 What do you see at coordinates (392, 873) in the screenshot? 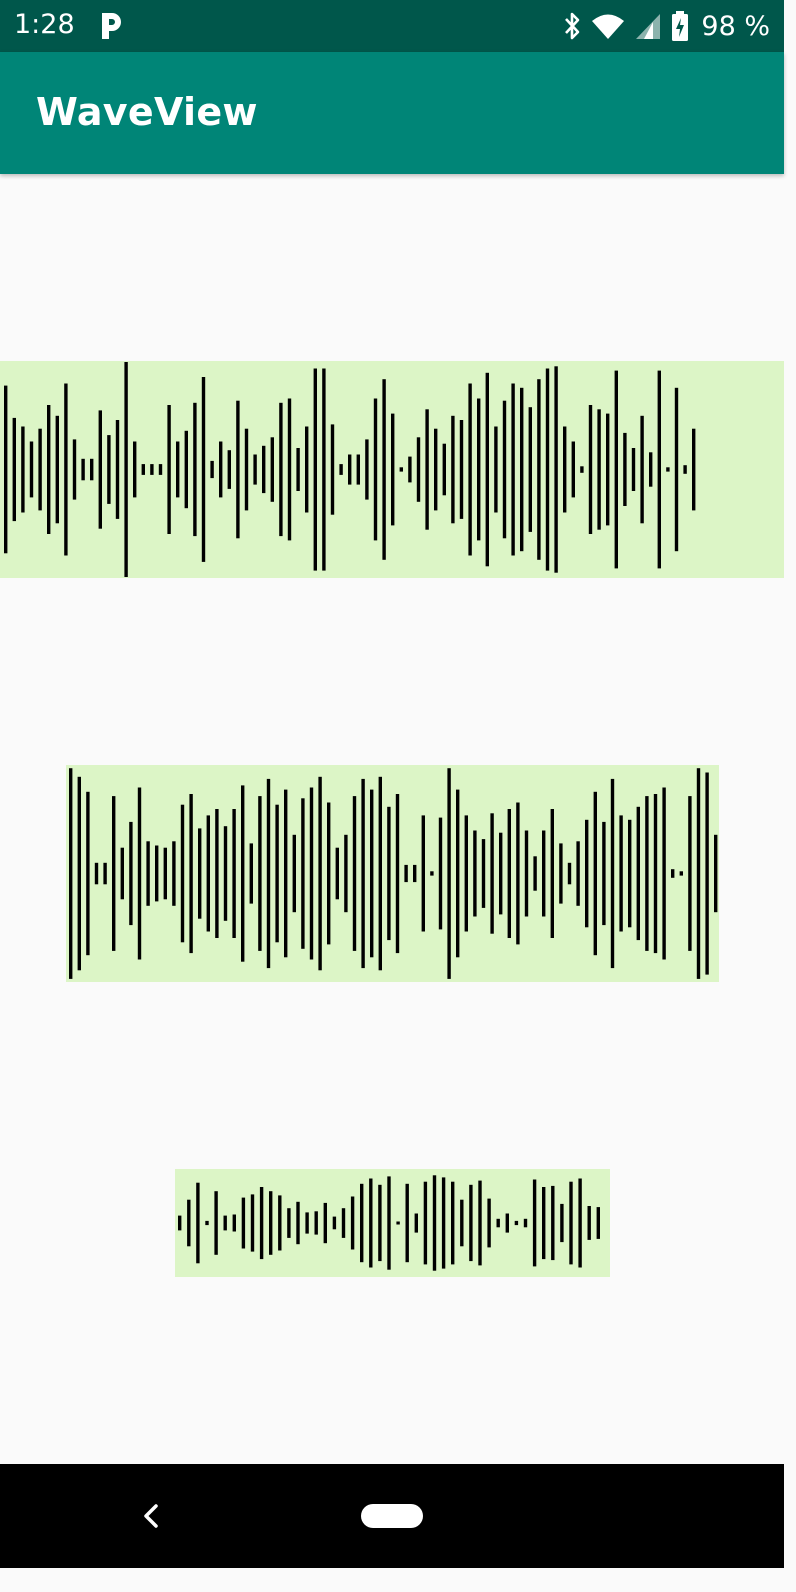
I see `wave-view-medium` at bounding box center [392, 873].